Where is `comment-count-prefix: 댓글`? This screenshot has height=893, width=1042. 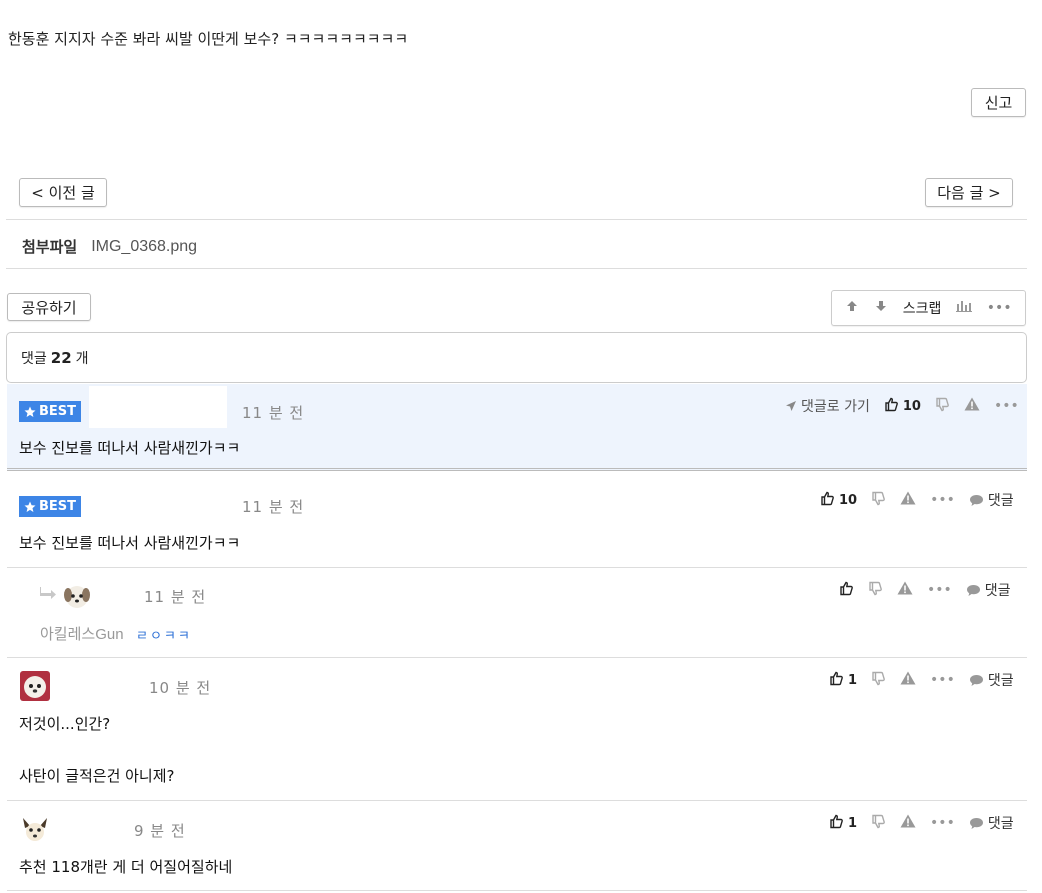
comment-count-prefix: 댓글 is located at coordinates (34, 358).